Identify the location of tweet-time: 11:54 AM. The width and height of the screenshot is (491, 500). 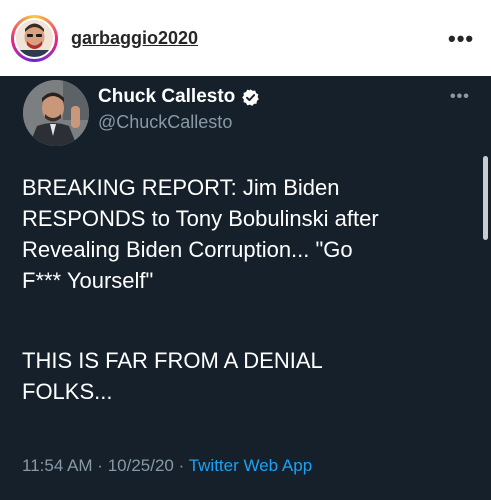
(57, 465).